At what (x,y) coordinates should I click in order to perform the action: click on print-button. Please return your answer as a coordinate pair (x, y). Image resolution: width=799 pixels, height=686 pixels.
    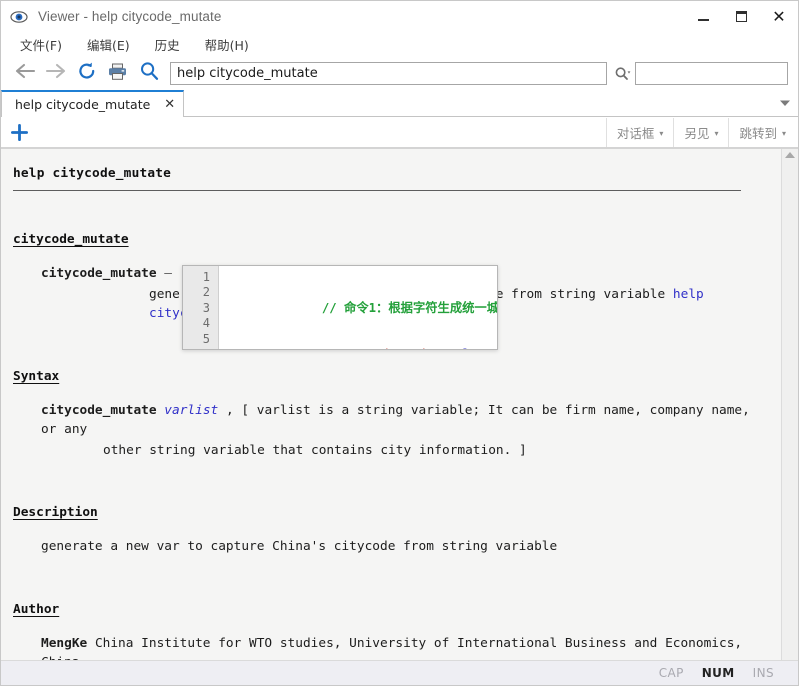
    Looking at the image, I should click on (117, 73).